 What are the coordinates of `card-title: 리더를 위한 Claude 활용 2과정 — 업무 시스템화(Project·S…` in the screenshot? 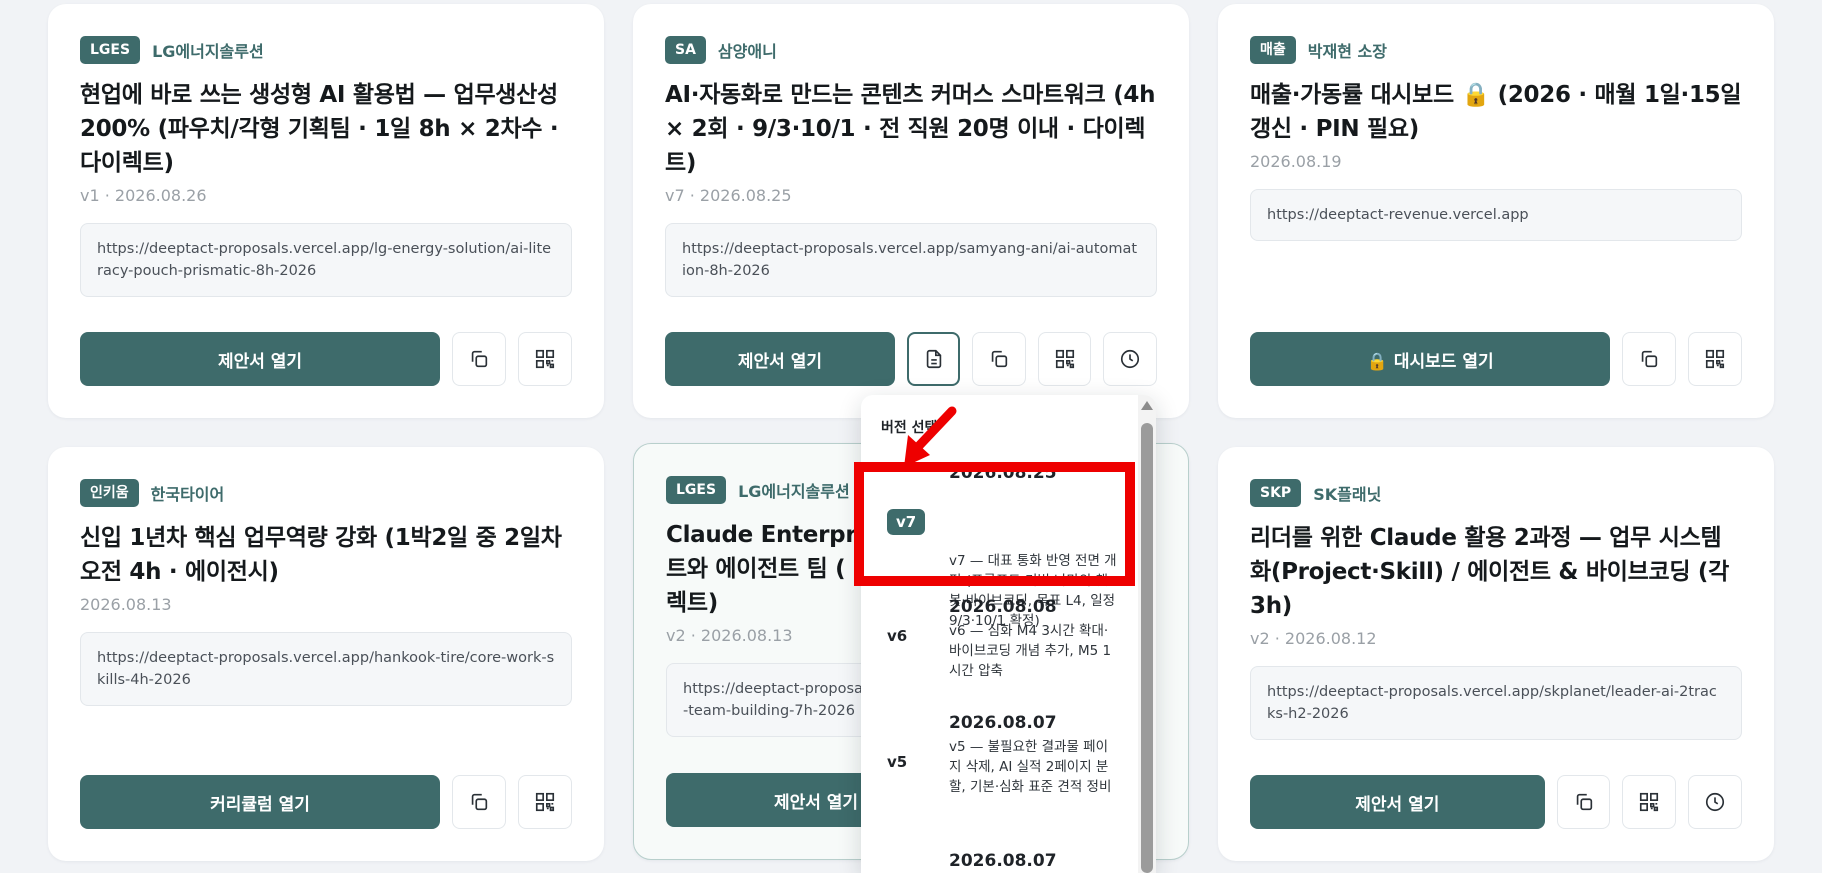 It's located at (1489, 572).